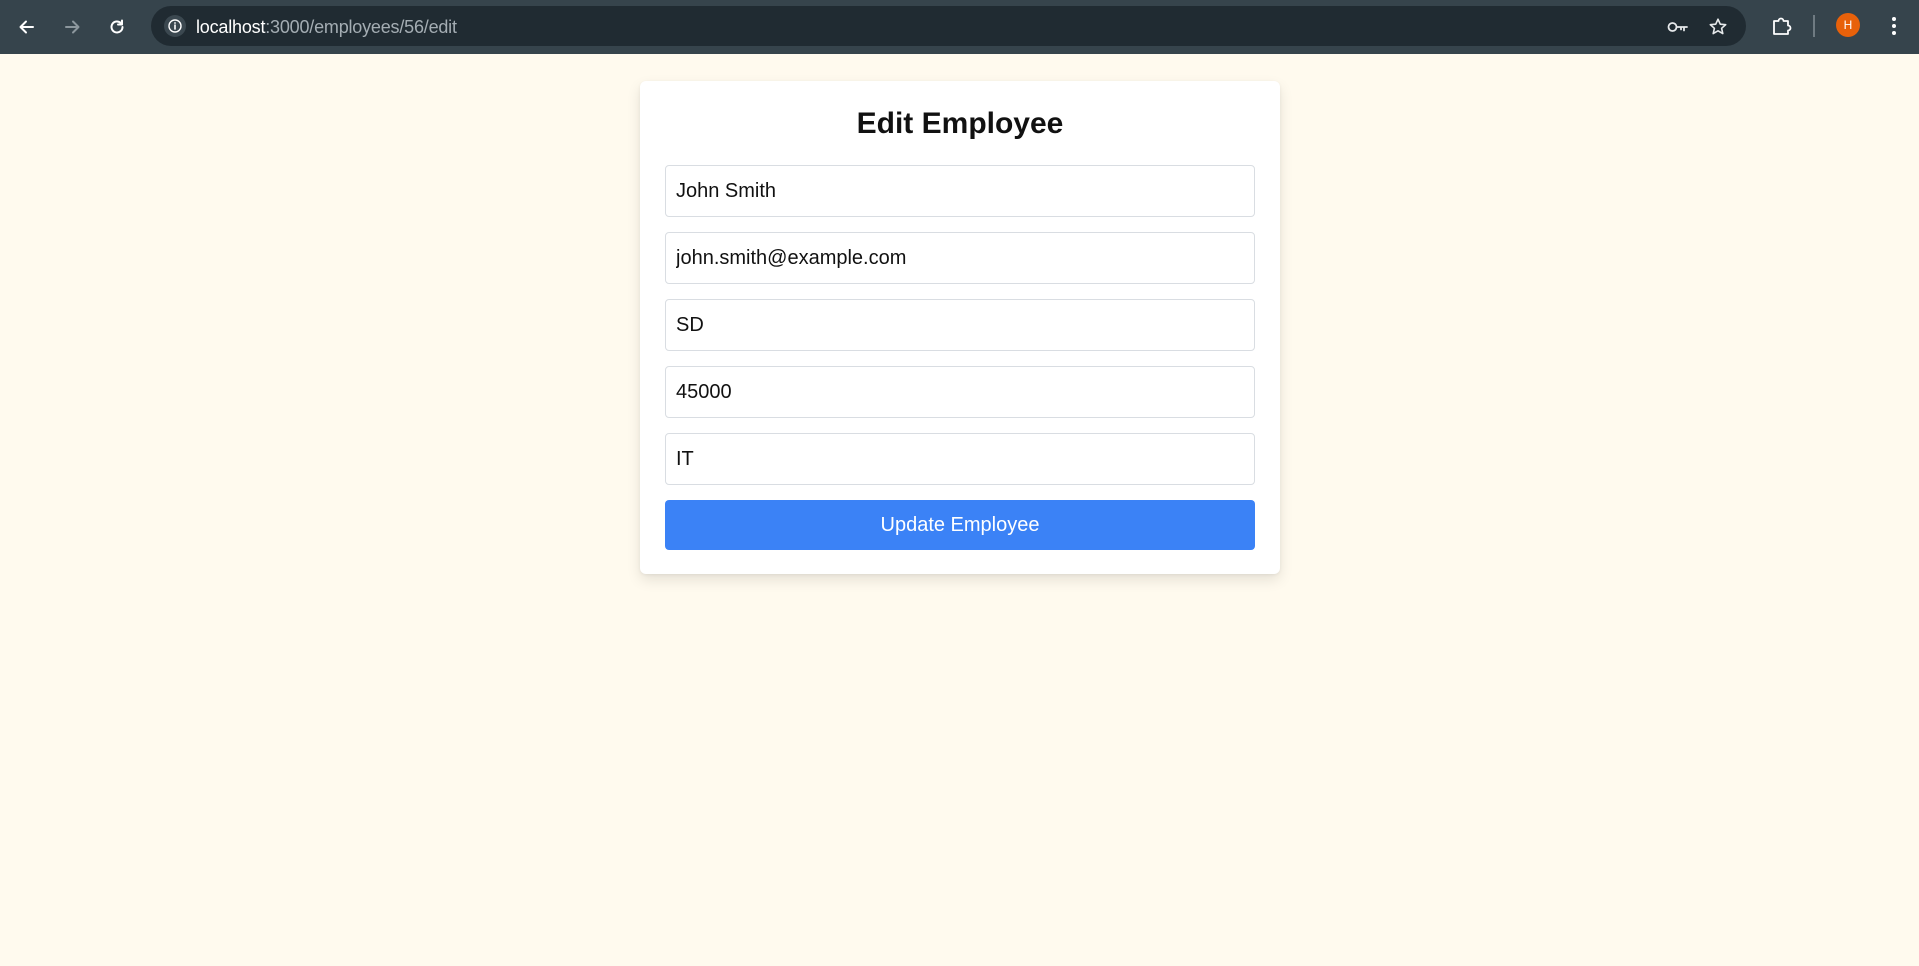  What do you see at coordinates (960, 123) in the screenshot?
I see `page-title: Edit Employee` at bounding box center [960, 123].